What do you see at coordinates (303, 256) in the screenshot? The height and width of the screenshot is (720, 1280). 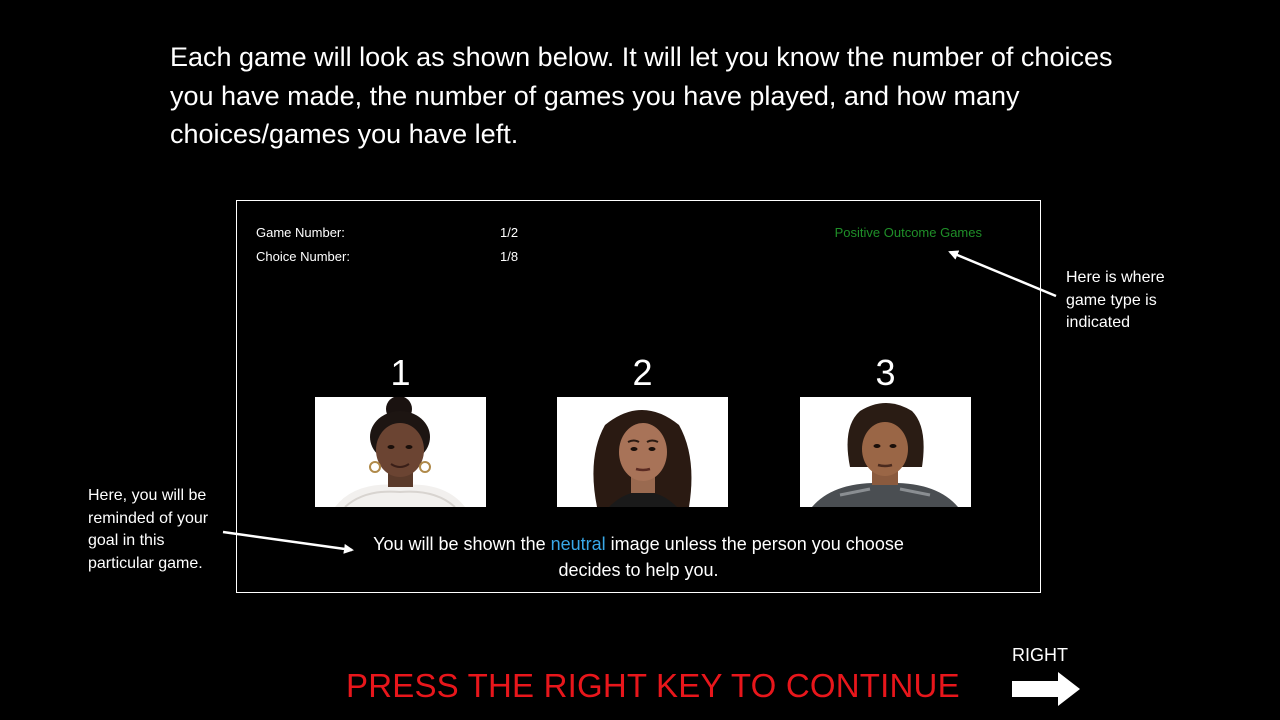 I see `choice-number-label: Choice Number:` at bounding box center [303, 256].